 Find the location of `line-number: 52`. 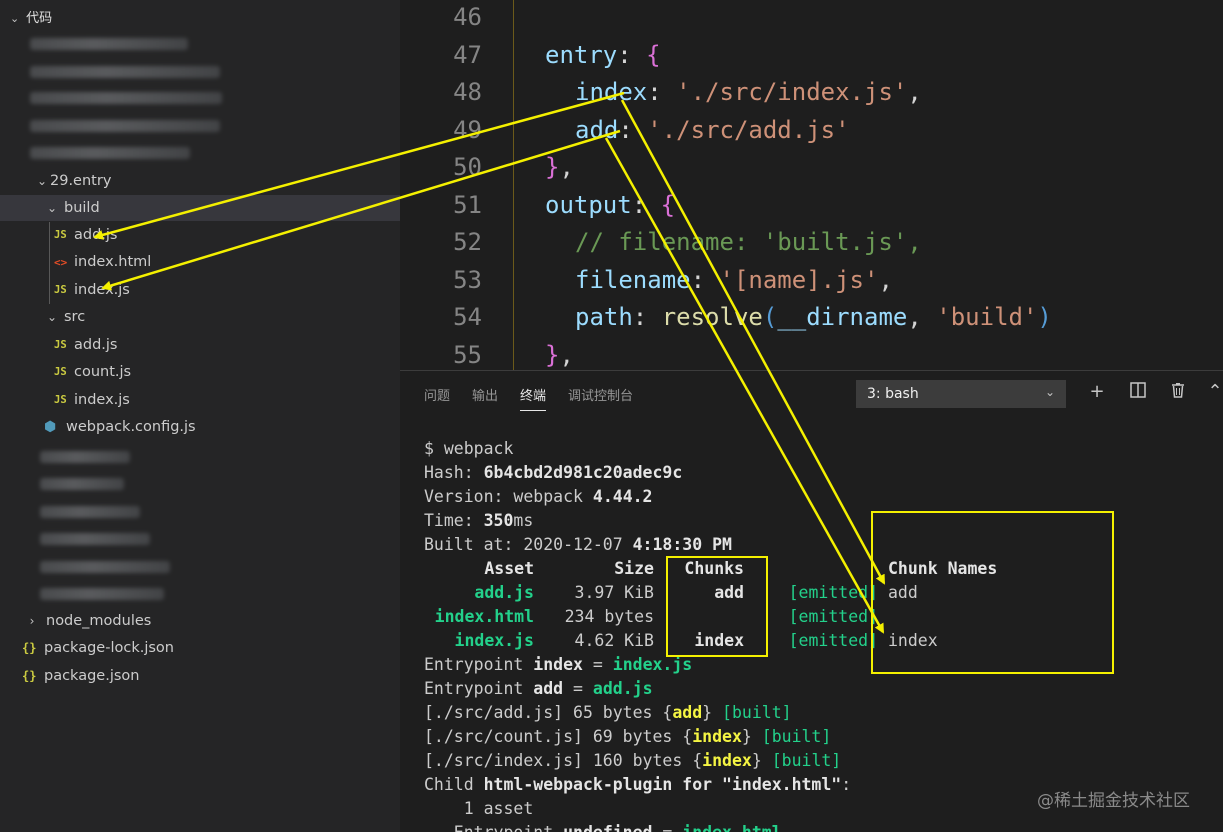

line-number: 52 is located at coordinates (467, 241).